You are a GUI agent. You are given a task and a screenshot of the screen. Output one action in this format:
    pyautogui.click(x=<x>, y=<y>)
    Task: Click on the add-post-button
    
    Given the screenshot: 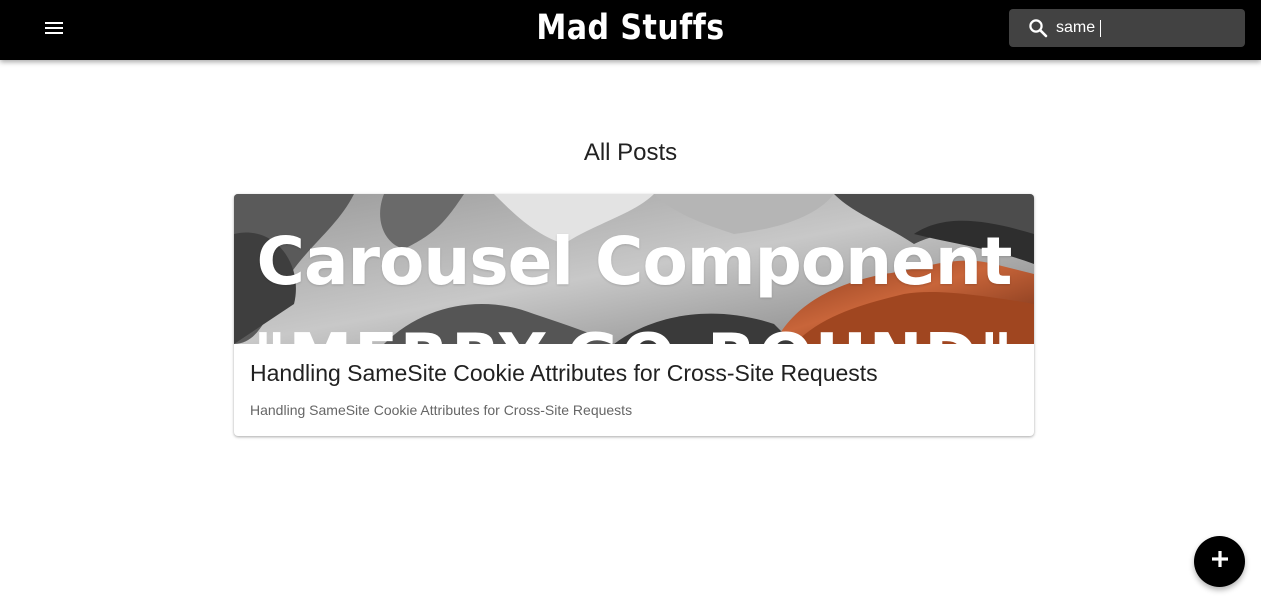 What is the action you would take?
    pyautogui.click(x=1219, y=561)
    